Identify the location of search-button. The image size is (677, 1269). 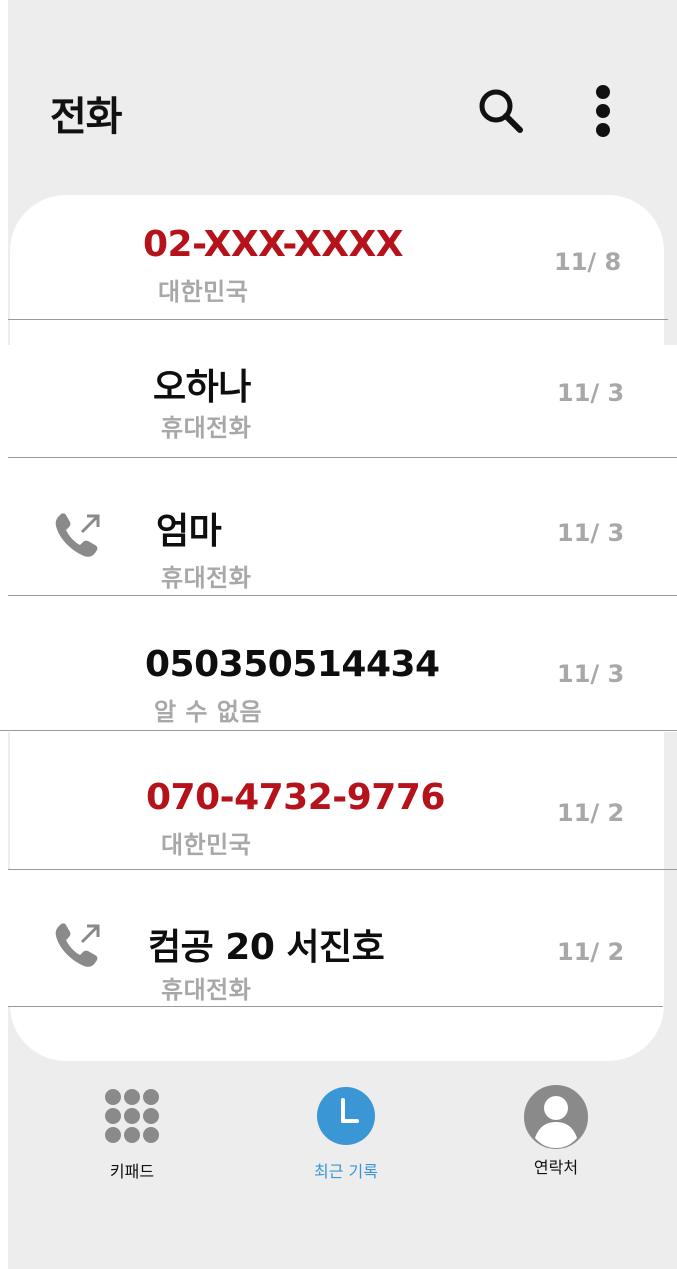
(501, 111).